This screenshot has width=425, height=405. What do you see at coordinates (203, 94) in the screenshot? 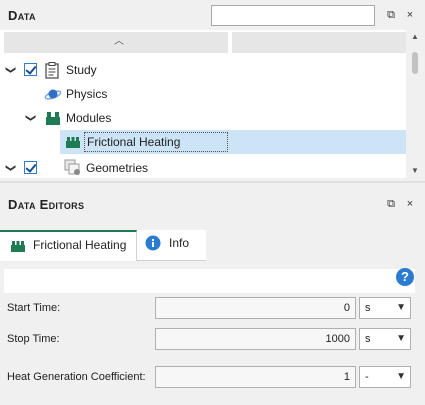
I see `tree-item-physics: Physics` at bounding box center [203, 94].